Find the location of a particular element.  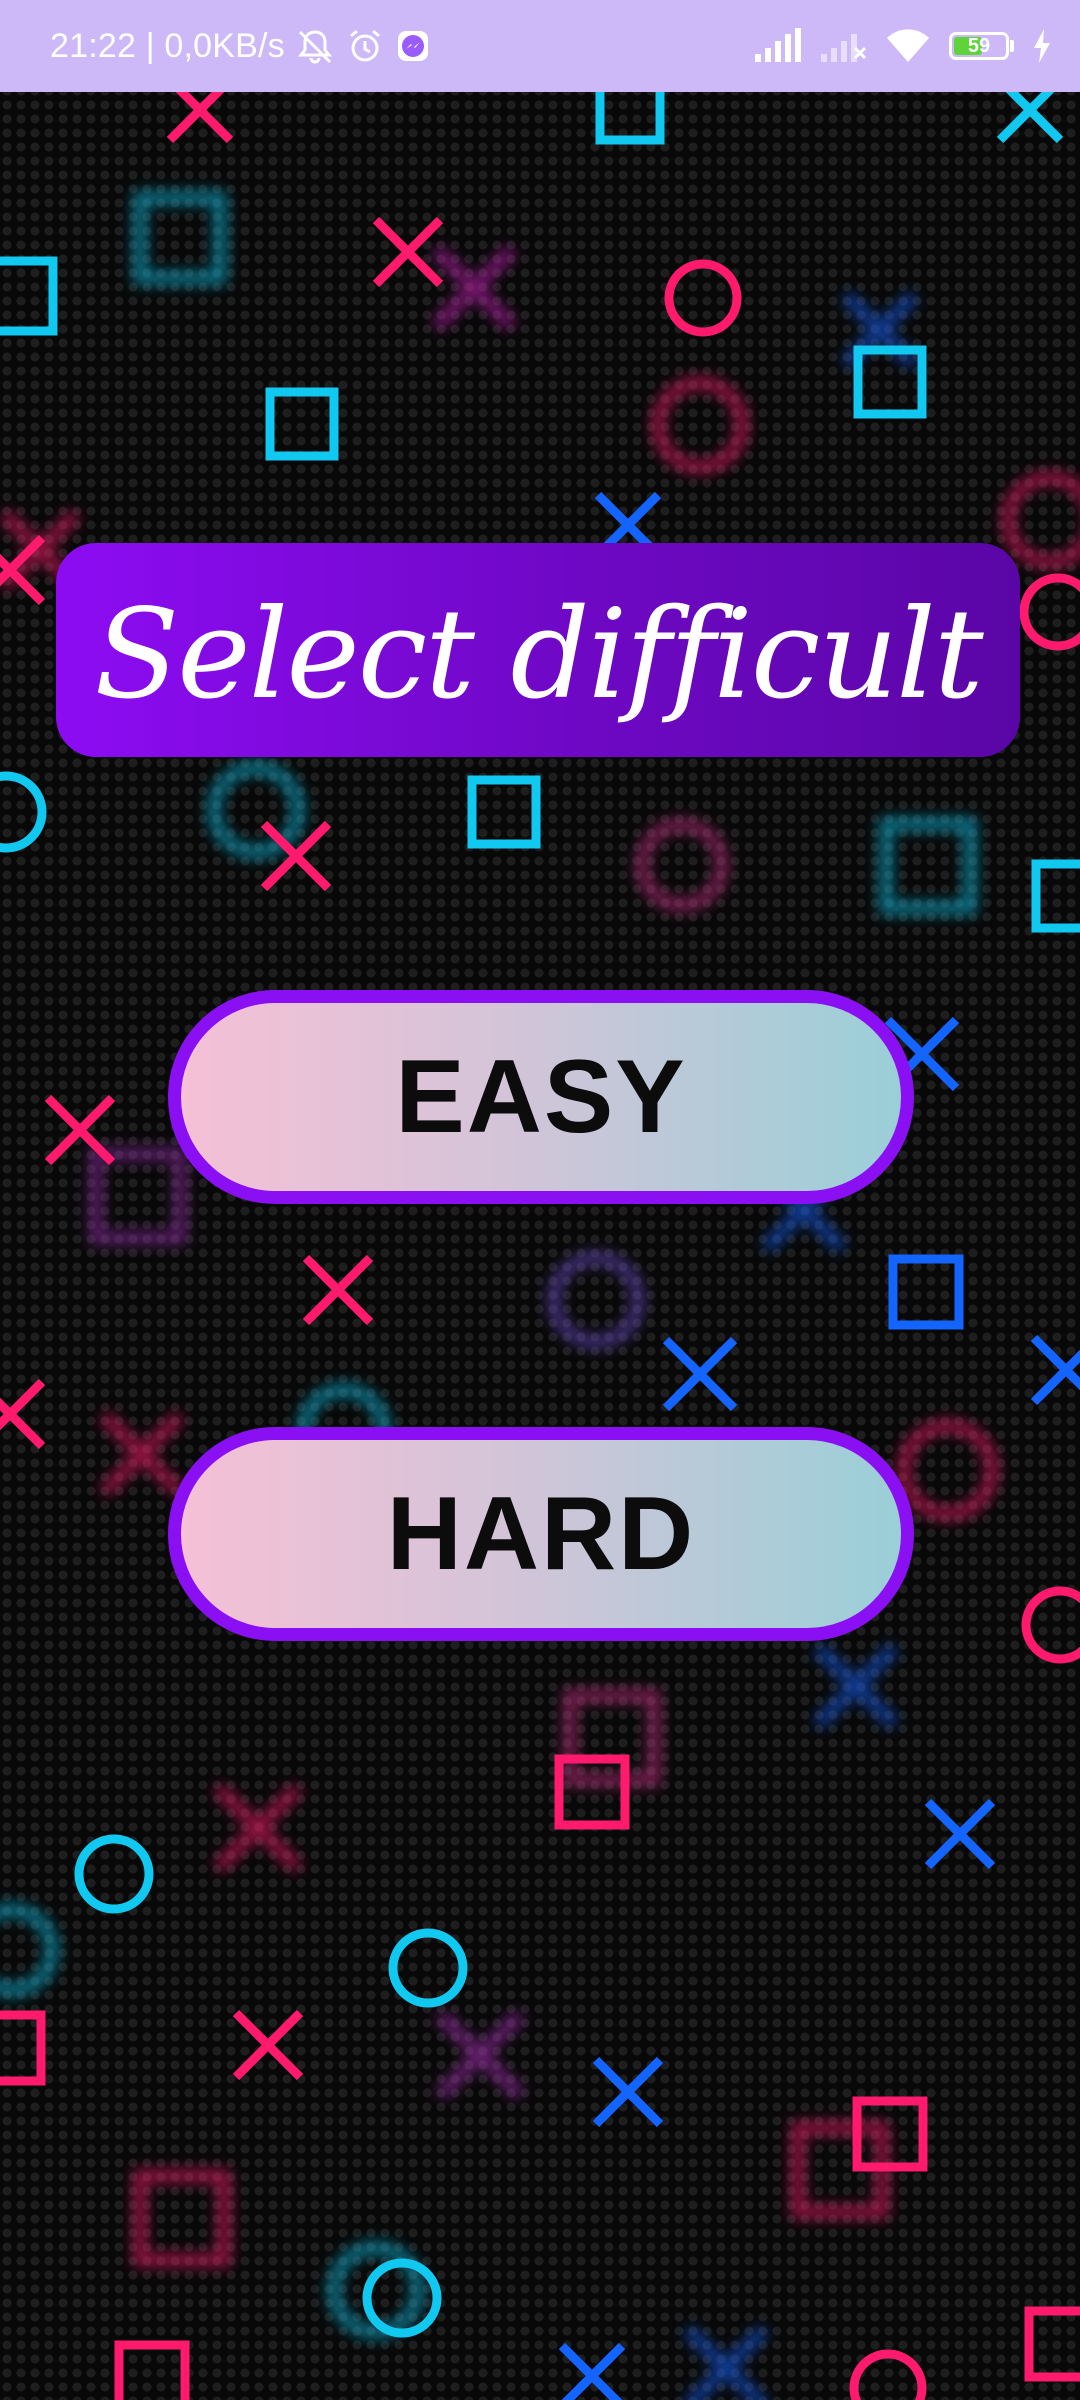

battery-level: 59 is located at coordinates (979, 45).